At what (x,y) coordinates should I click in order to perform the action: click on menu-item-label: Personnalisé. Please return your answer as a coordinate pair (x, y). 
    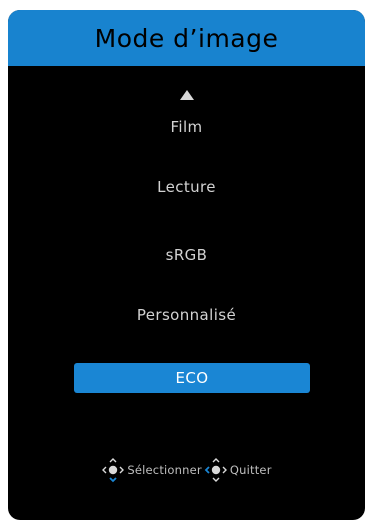
    Looking at the image, I should click on (186, 315).